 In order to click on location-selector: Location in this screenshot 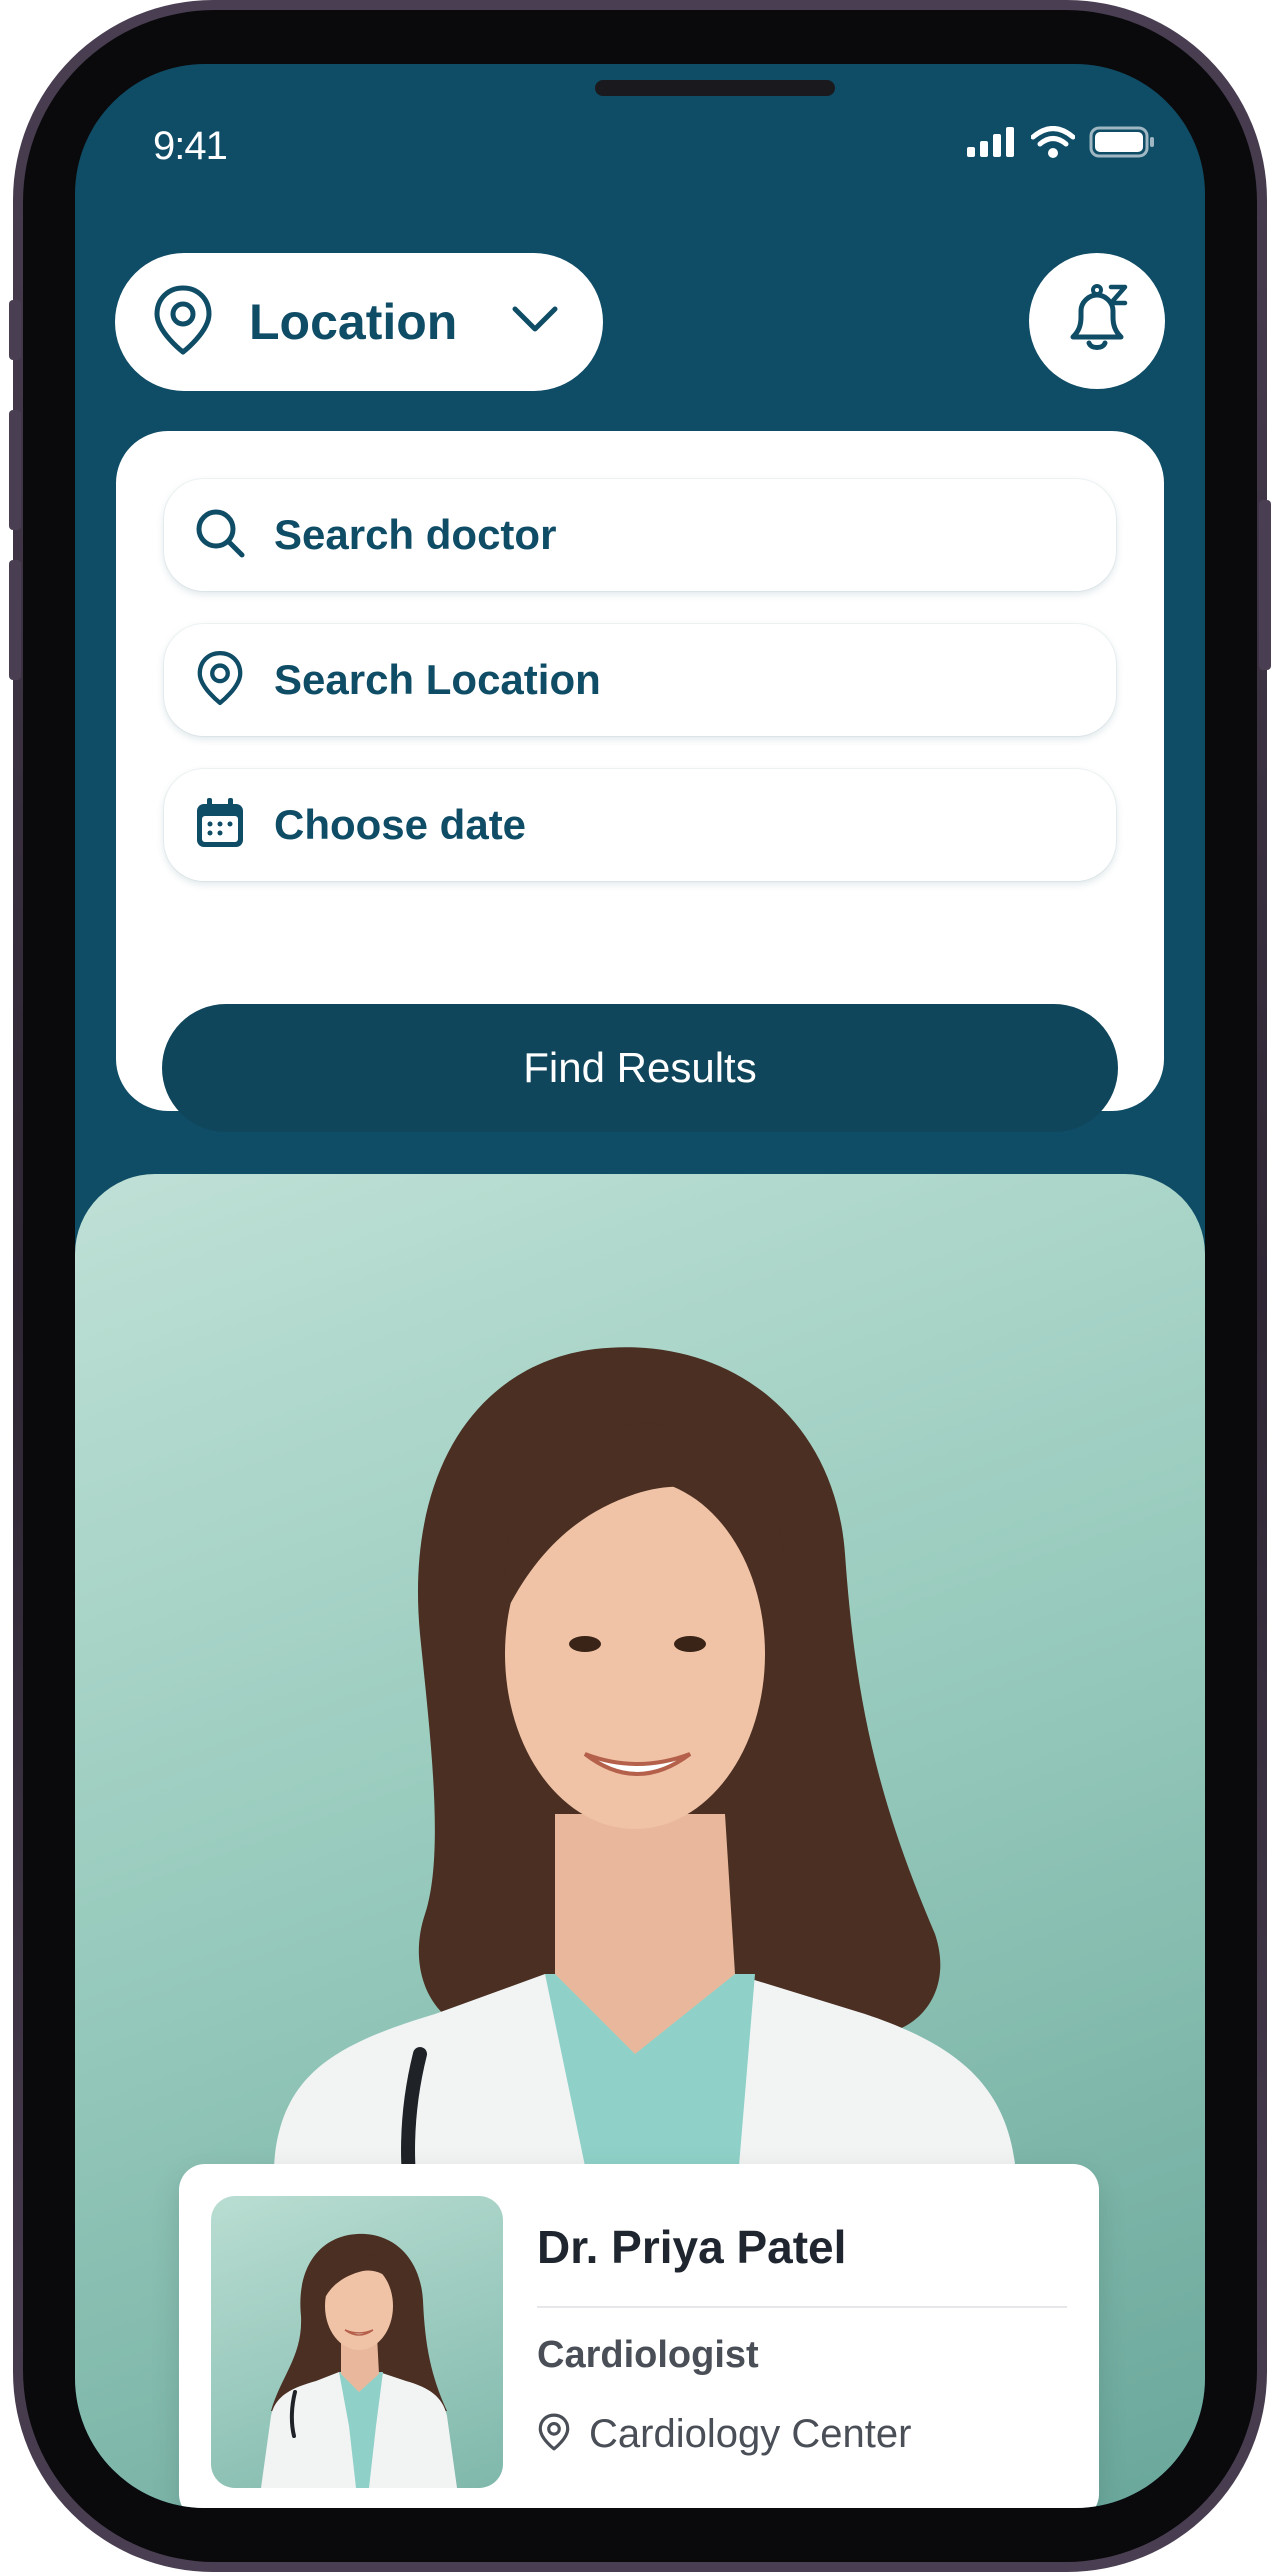, I will do `click(359, 322)`.